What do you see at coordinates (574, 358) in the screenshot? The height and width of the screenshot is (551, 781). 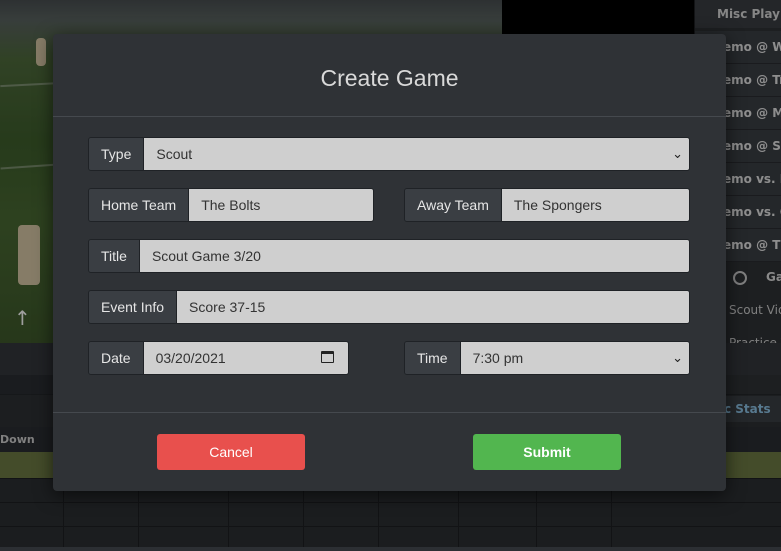 I see `time-select: 7:30 pm ⌄` at bounding box center [574, 358].